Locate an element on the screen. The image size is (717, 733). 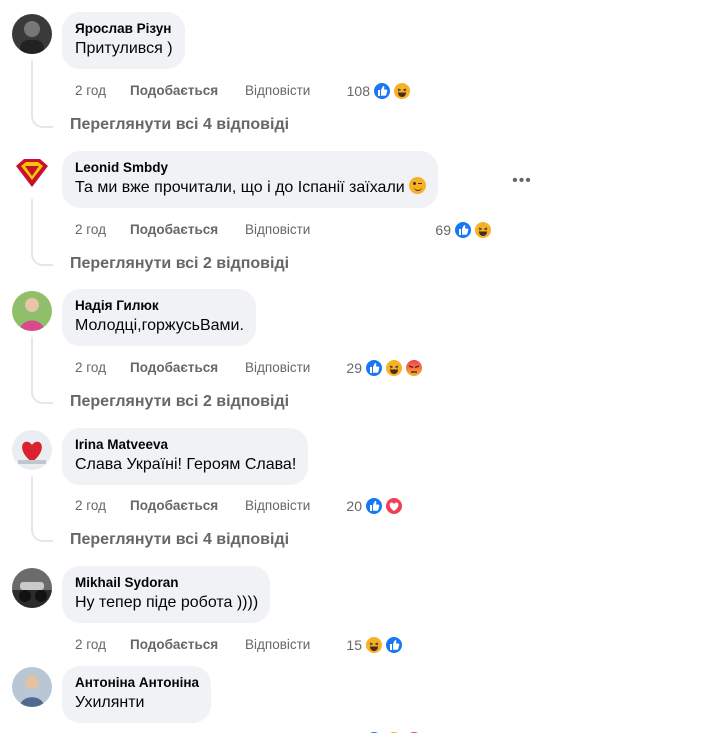
reaction-count: 15 is located at coordinates (354, 645).